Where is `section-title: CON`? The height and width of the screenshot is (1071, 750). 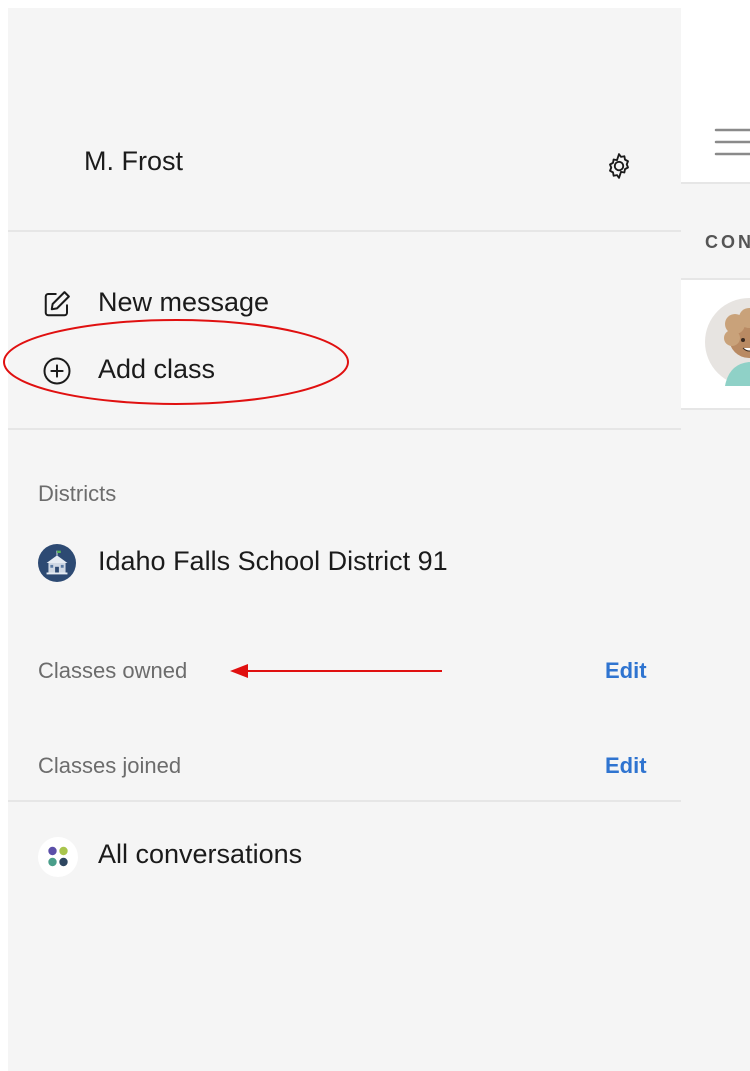
section-title: CON is located at coordinates (727, 242).